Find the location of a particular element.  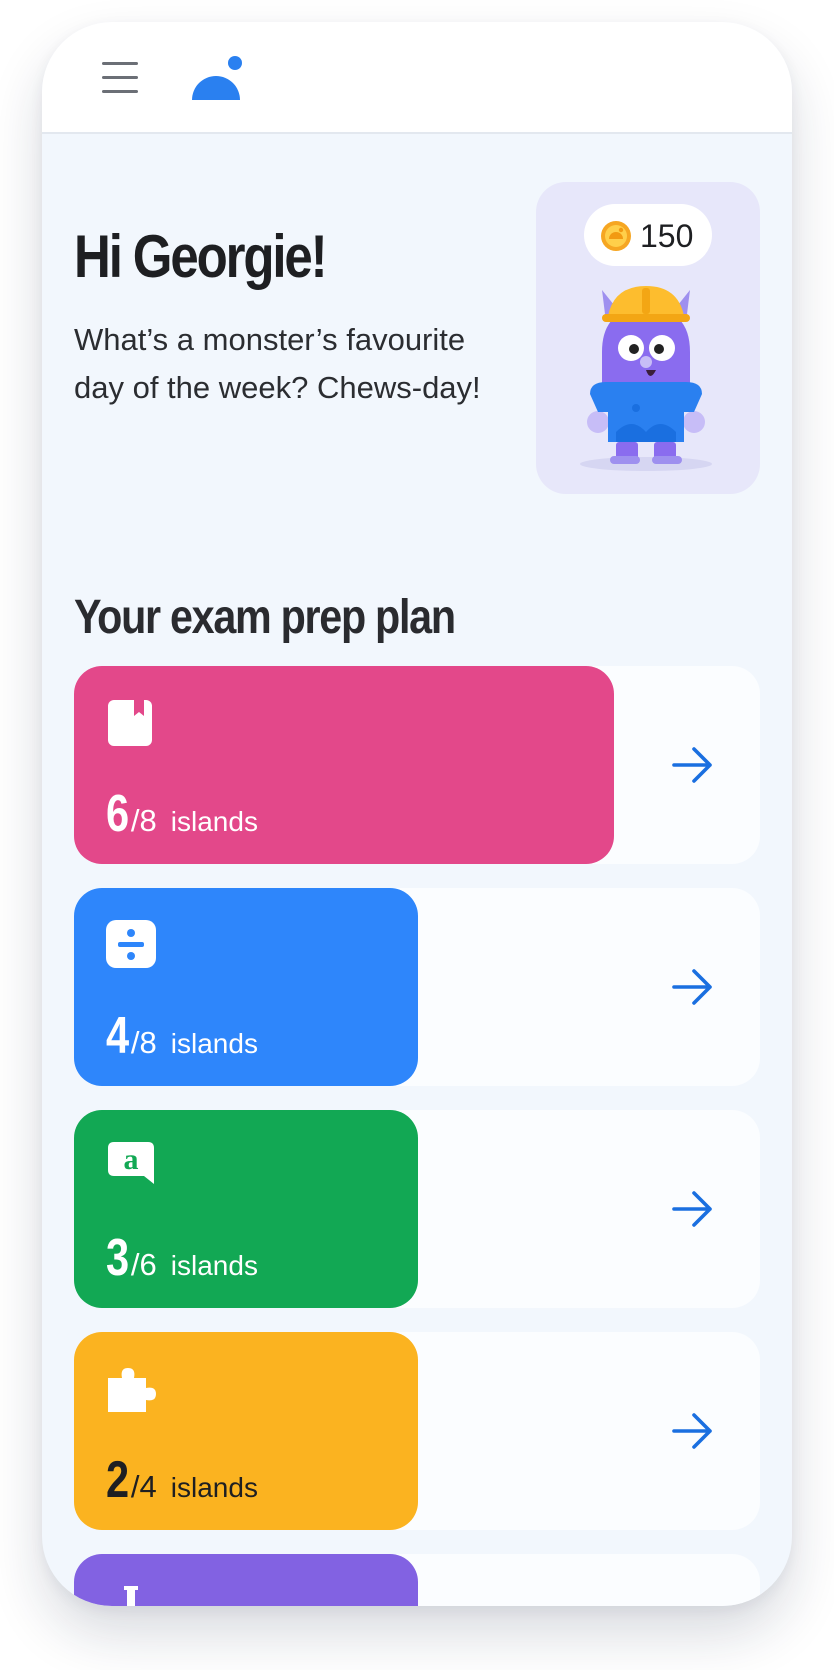

profile-card: 150 is located at coordinates (648, 338).